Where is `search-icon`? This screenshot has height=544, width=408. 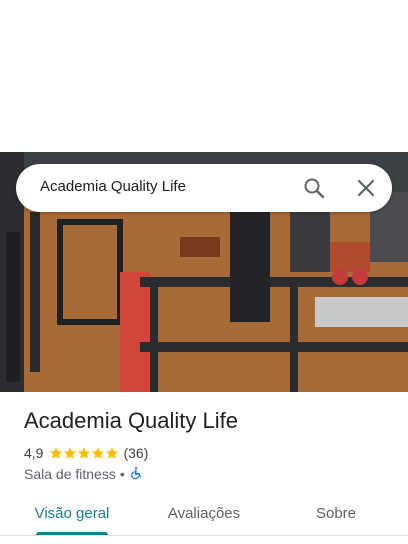 search-icon is located at coordinates (314, 188).